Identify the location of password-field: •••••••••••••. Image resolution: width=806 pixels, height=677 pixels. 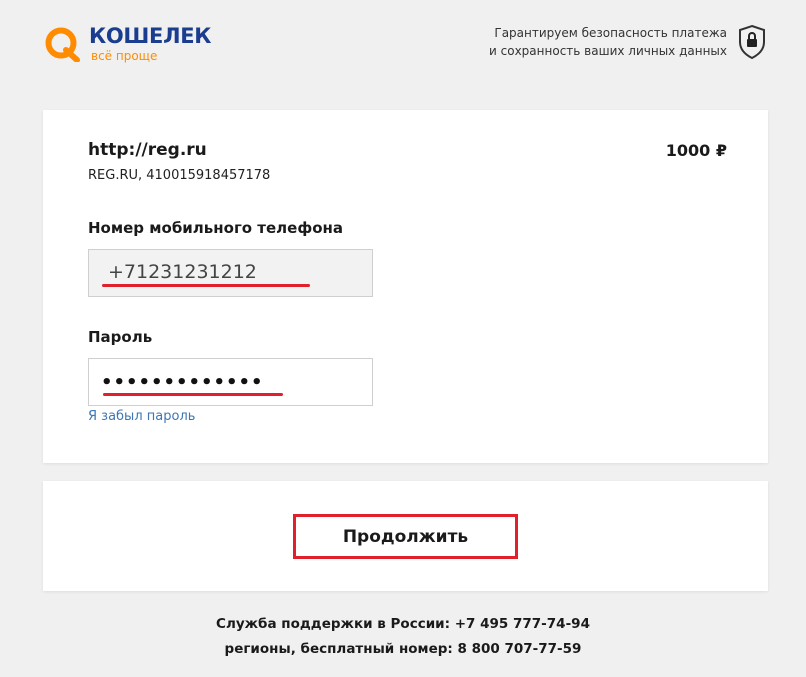
(230, 382).